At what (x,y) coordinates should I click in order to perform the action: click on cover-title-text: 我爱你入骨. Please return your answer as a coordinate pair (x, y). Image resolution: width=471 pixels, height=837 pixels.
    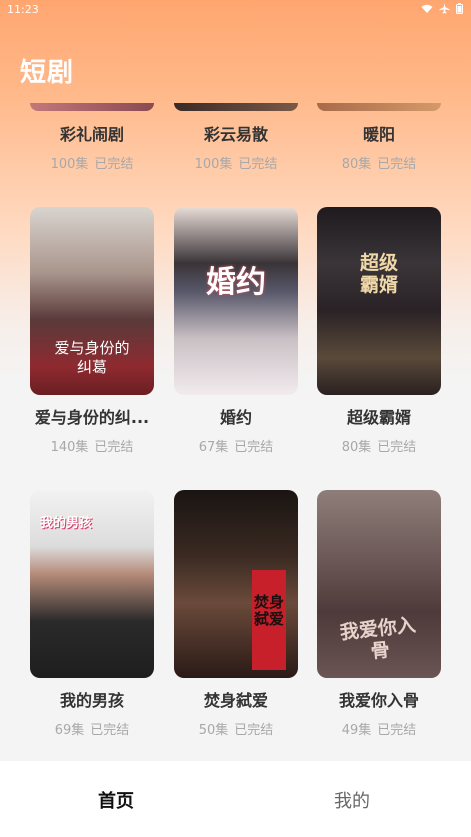
    Looking at the image, I should click on (377, 638).